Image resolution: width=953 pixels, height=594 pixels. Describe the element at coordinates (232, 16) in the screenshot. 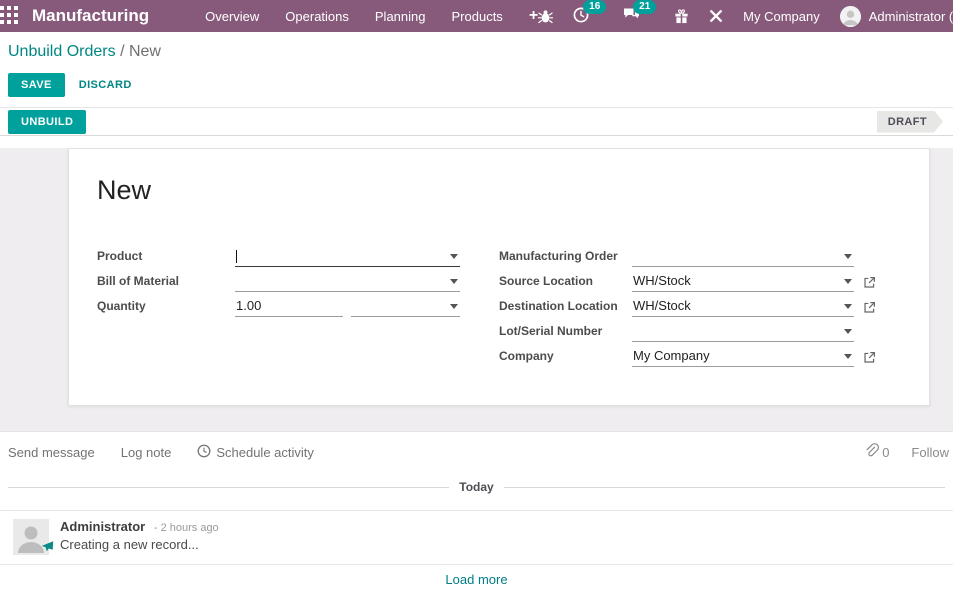

I see `menu-overview: Overview` at that location.